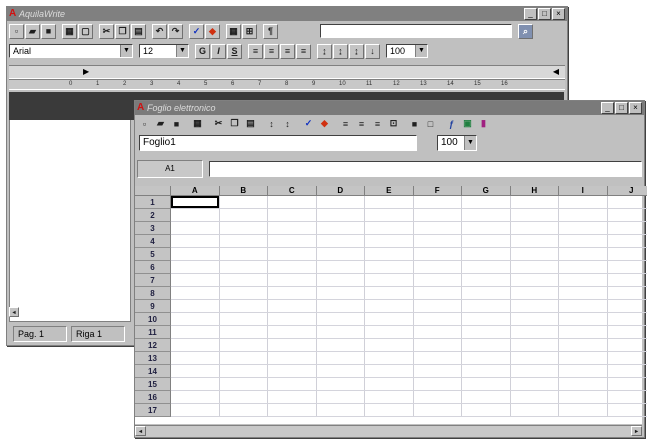 This screenshot has width=647, height=440. What do you see at coordinates (153, 384) in the screenshot?
I see `row-header: 15` at bounding box center [153, 384].